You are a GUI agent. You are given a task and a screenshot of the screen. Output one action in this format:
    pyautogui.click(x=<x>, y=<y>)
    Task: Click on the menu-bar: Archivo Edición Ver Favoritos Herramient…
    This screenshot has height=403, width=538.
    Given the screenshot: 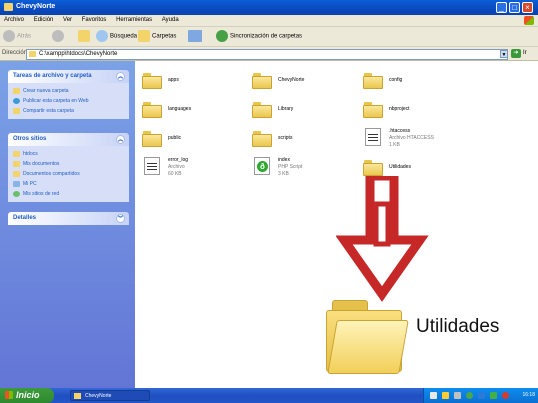 What is the action you would take?
    pyautogui.click(x=269, y=21)
    